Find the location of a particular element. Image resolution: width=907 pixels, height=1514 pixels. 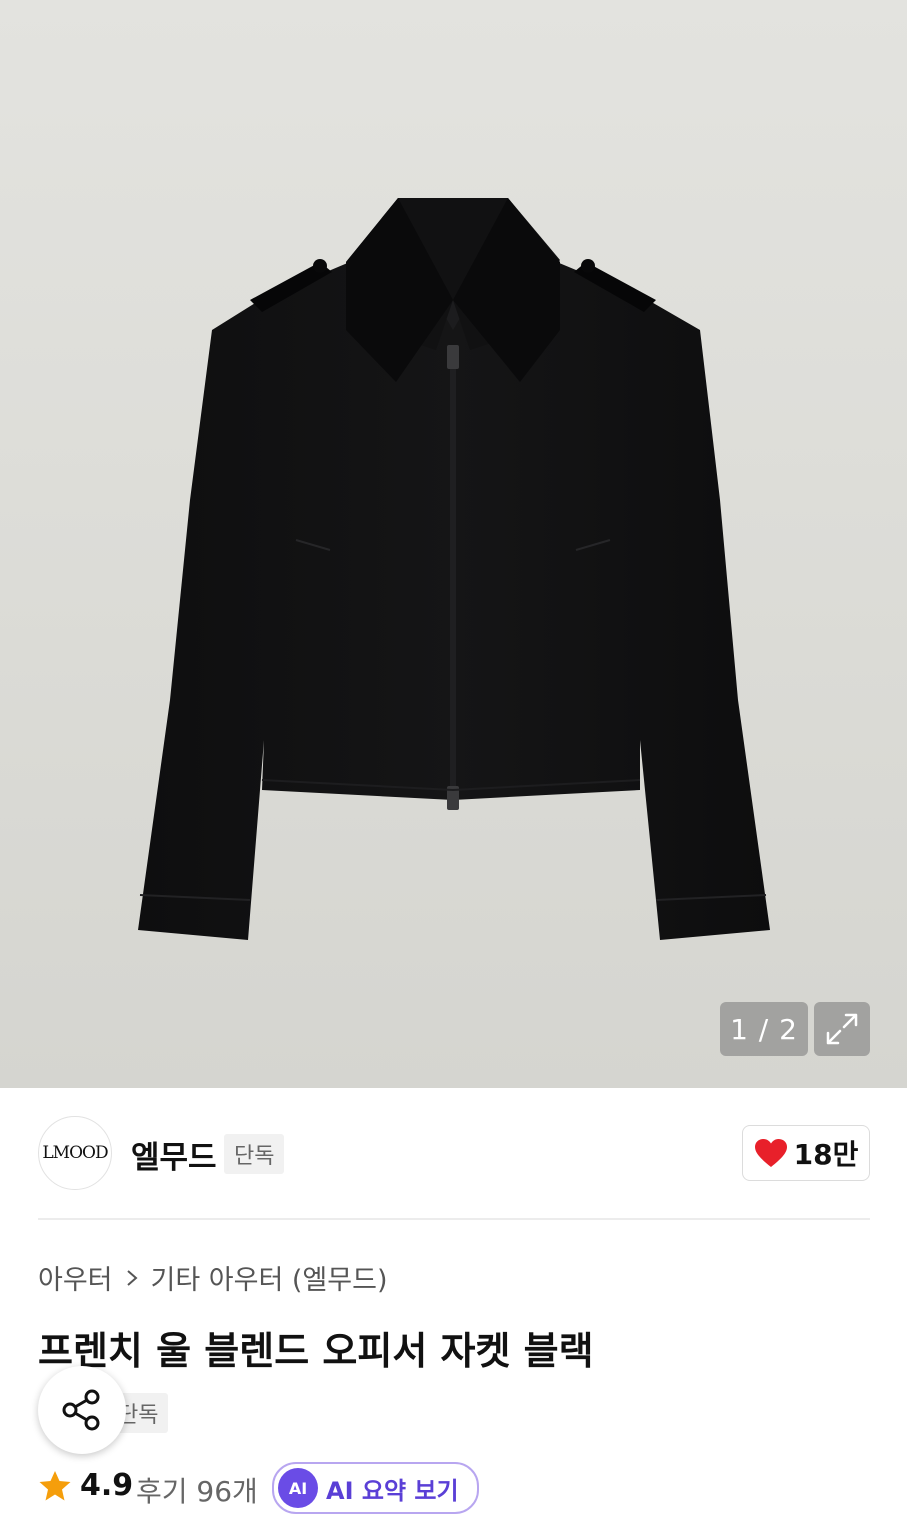

divider is located at coordinates (454, 1219).